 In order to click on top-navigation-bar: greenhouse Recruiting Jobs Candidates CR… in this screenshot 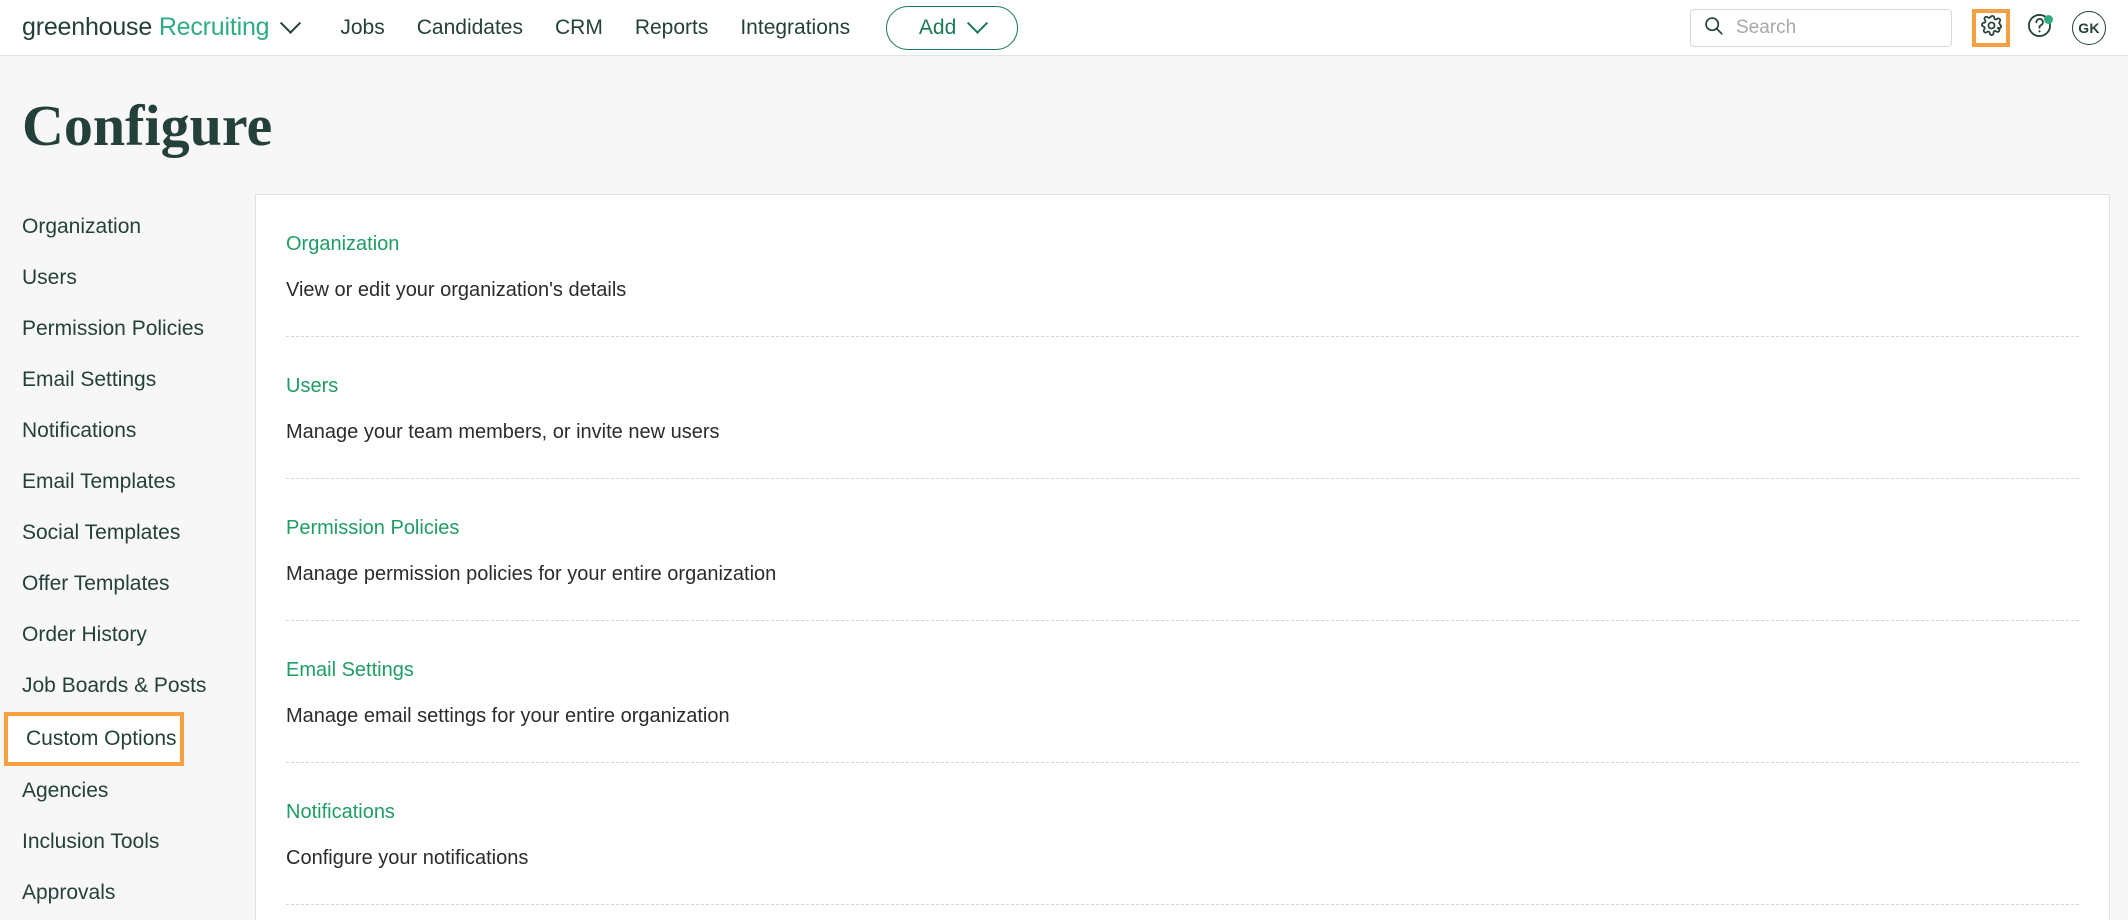, I will do `click(1064, 28)`.